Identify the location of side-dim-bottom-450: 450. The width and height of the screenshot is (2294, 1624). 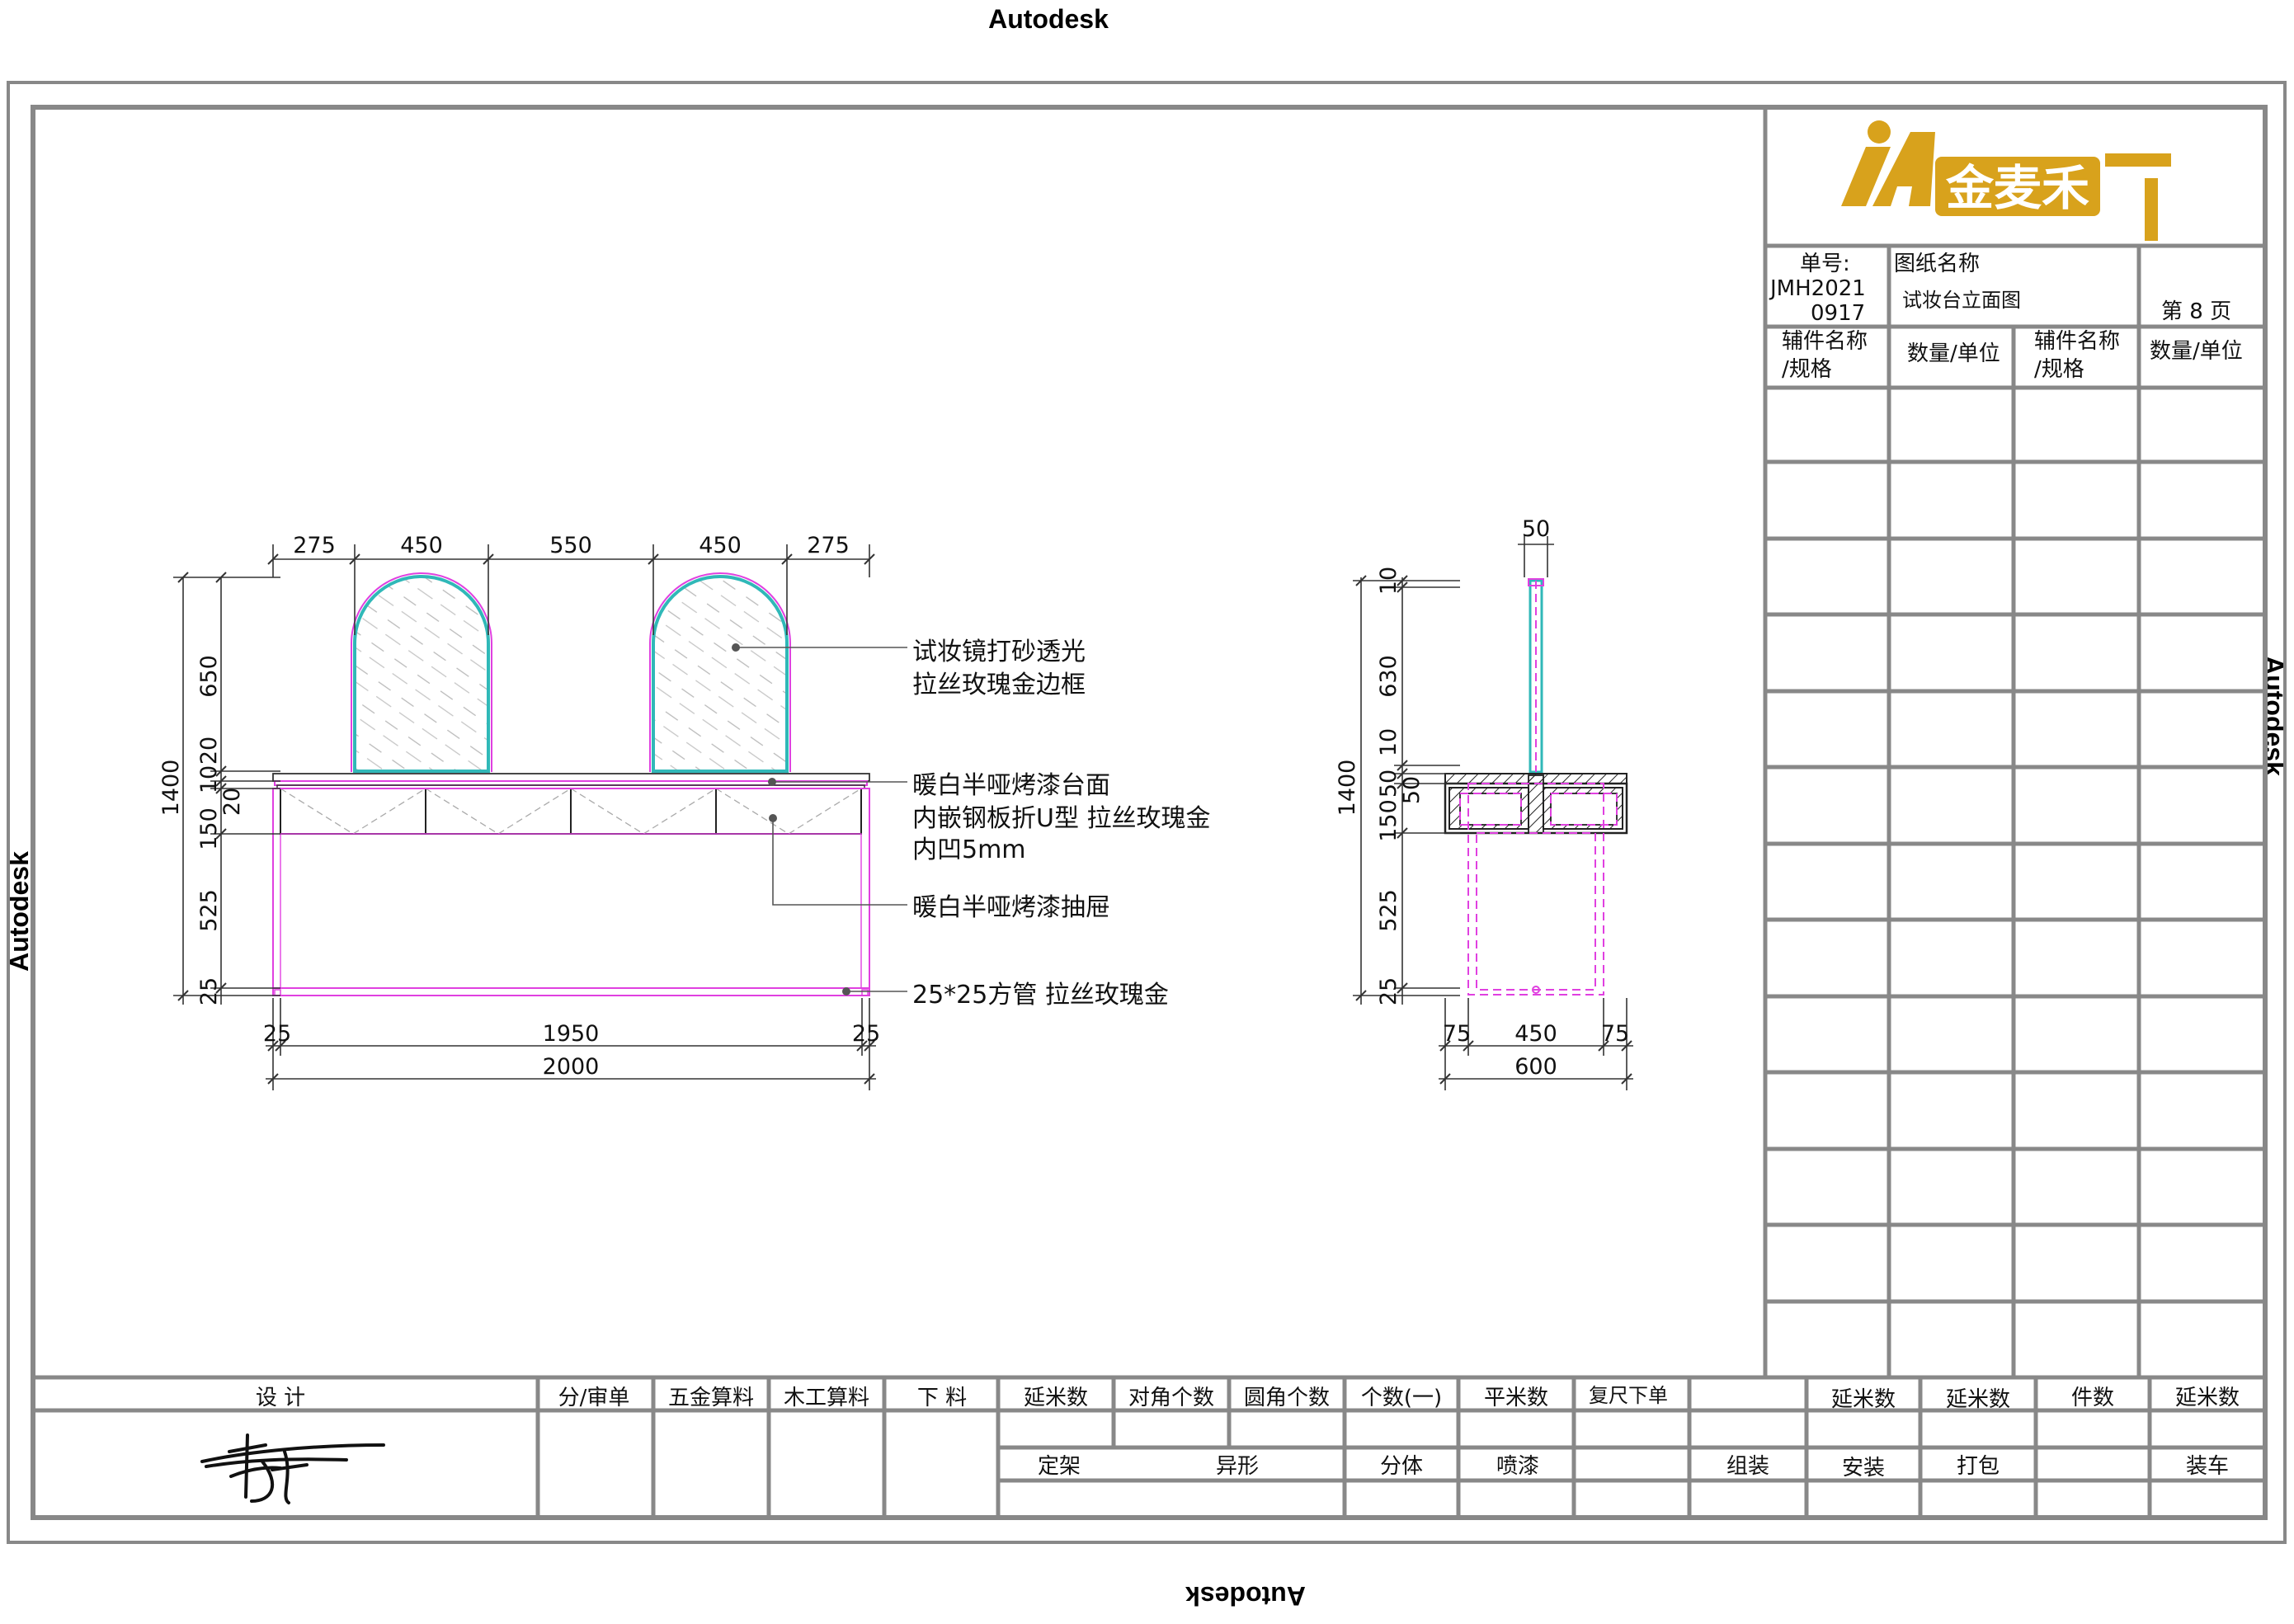
(1535, 1034).